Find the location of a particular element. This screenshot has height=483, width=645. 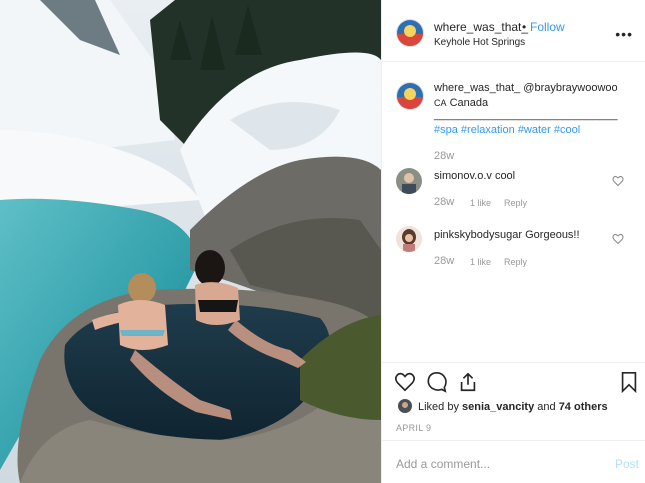

share-icon is located at coordinates (468, 382).